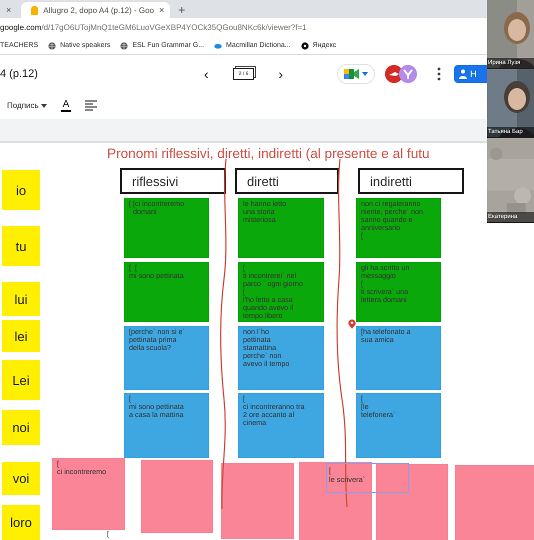 This screenshot has height=540, width=534. Describe the element at coordinates (173, 181) in the screenshot. I see `column-heading: riflessivi` at that location.